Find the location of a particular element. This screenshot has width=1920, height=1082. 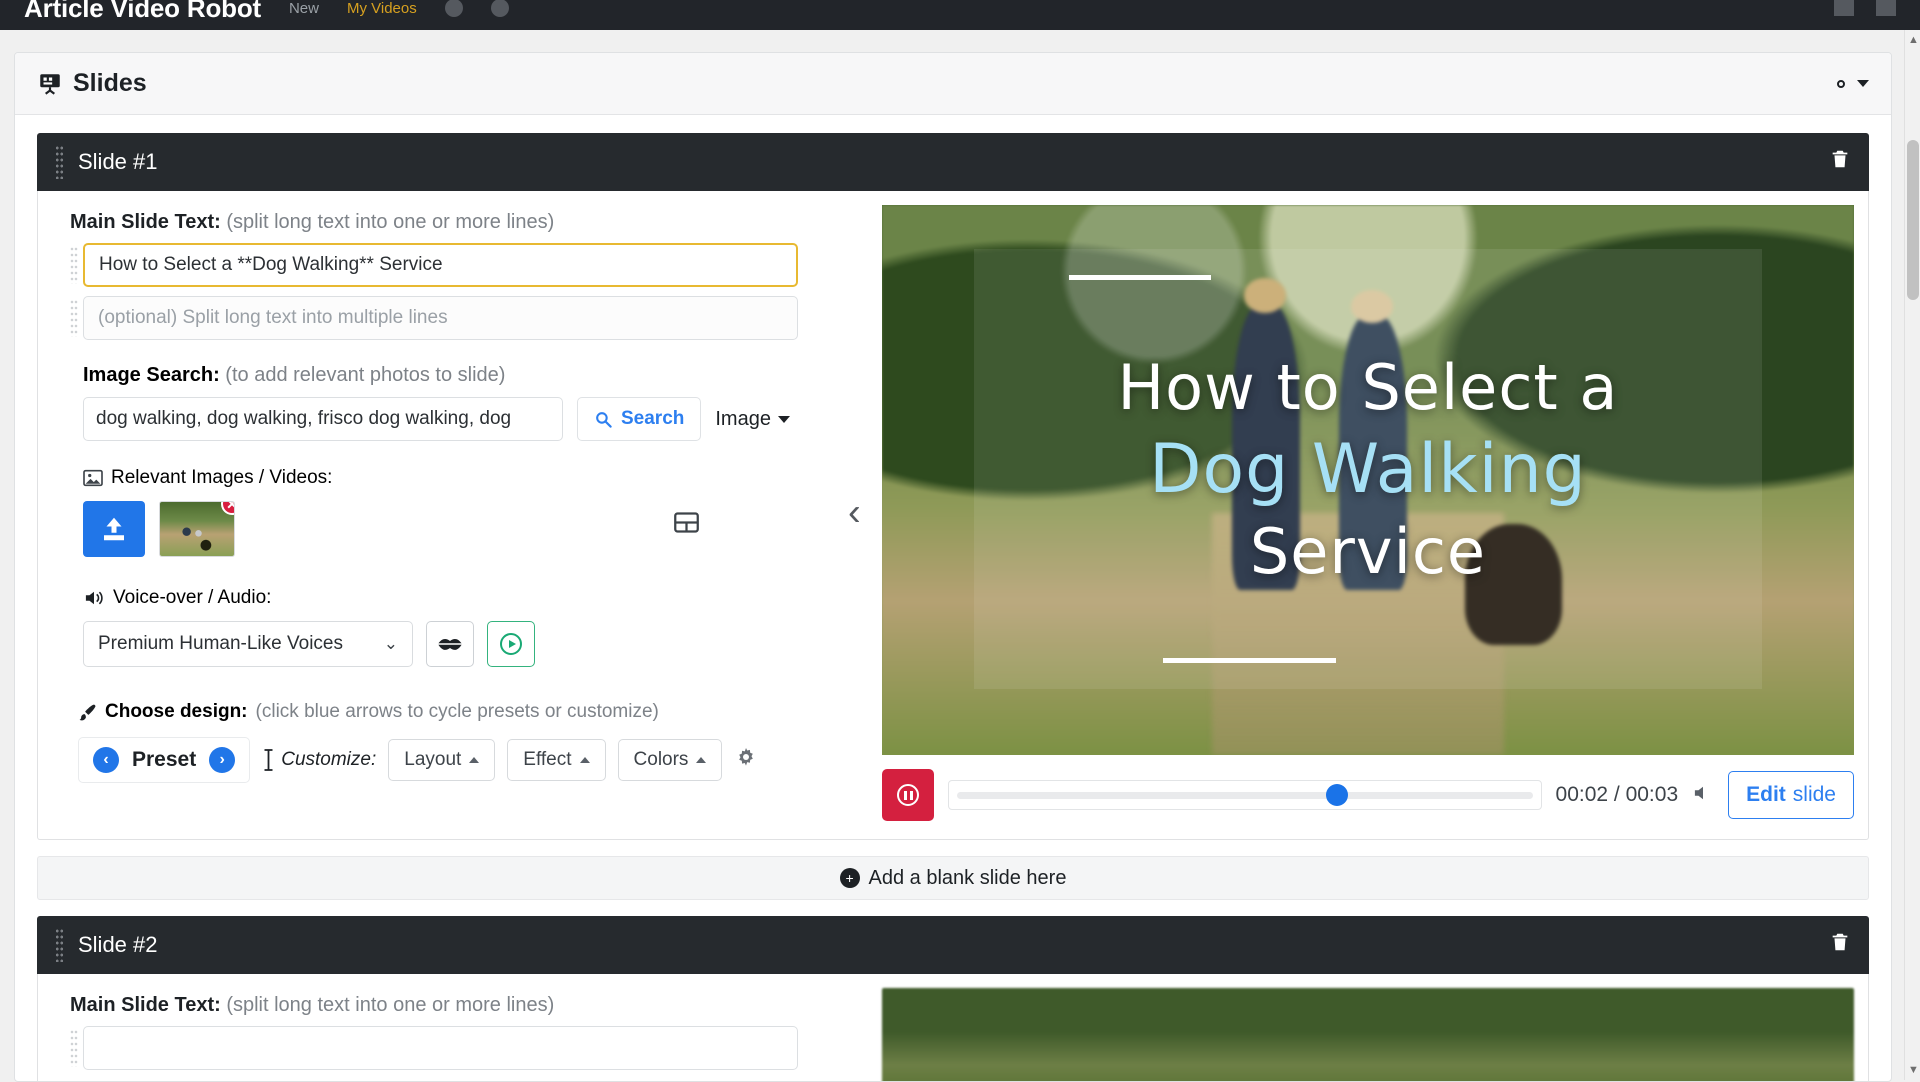

colors-dropdown-label: Colors is located at coordinates (661, 759).